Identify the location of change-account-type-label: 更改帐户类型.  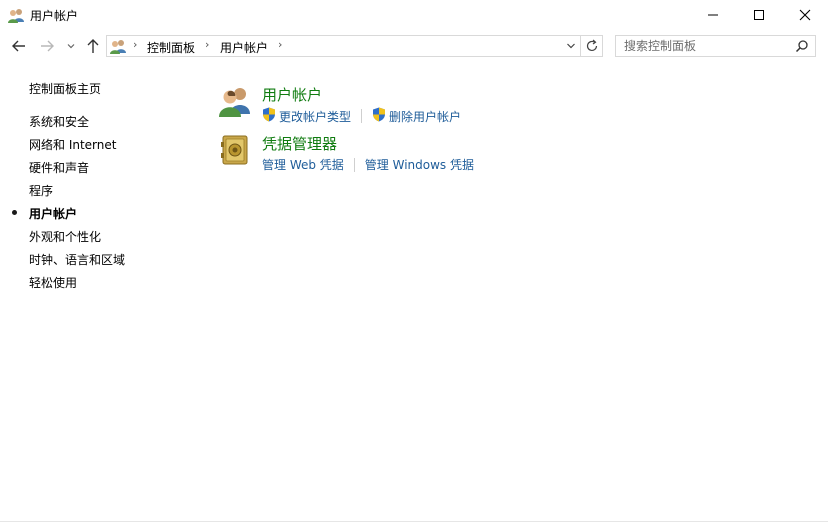
(315, 116).